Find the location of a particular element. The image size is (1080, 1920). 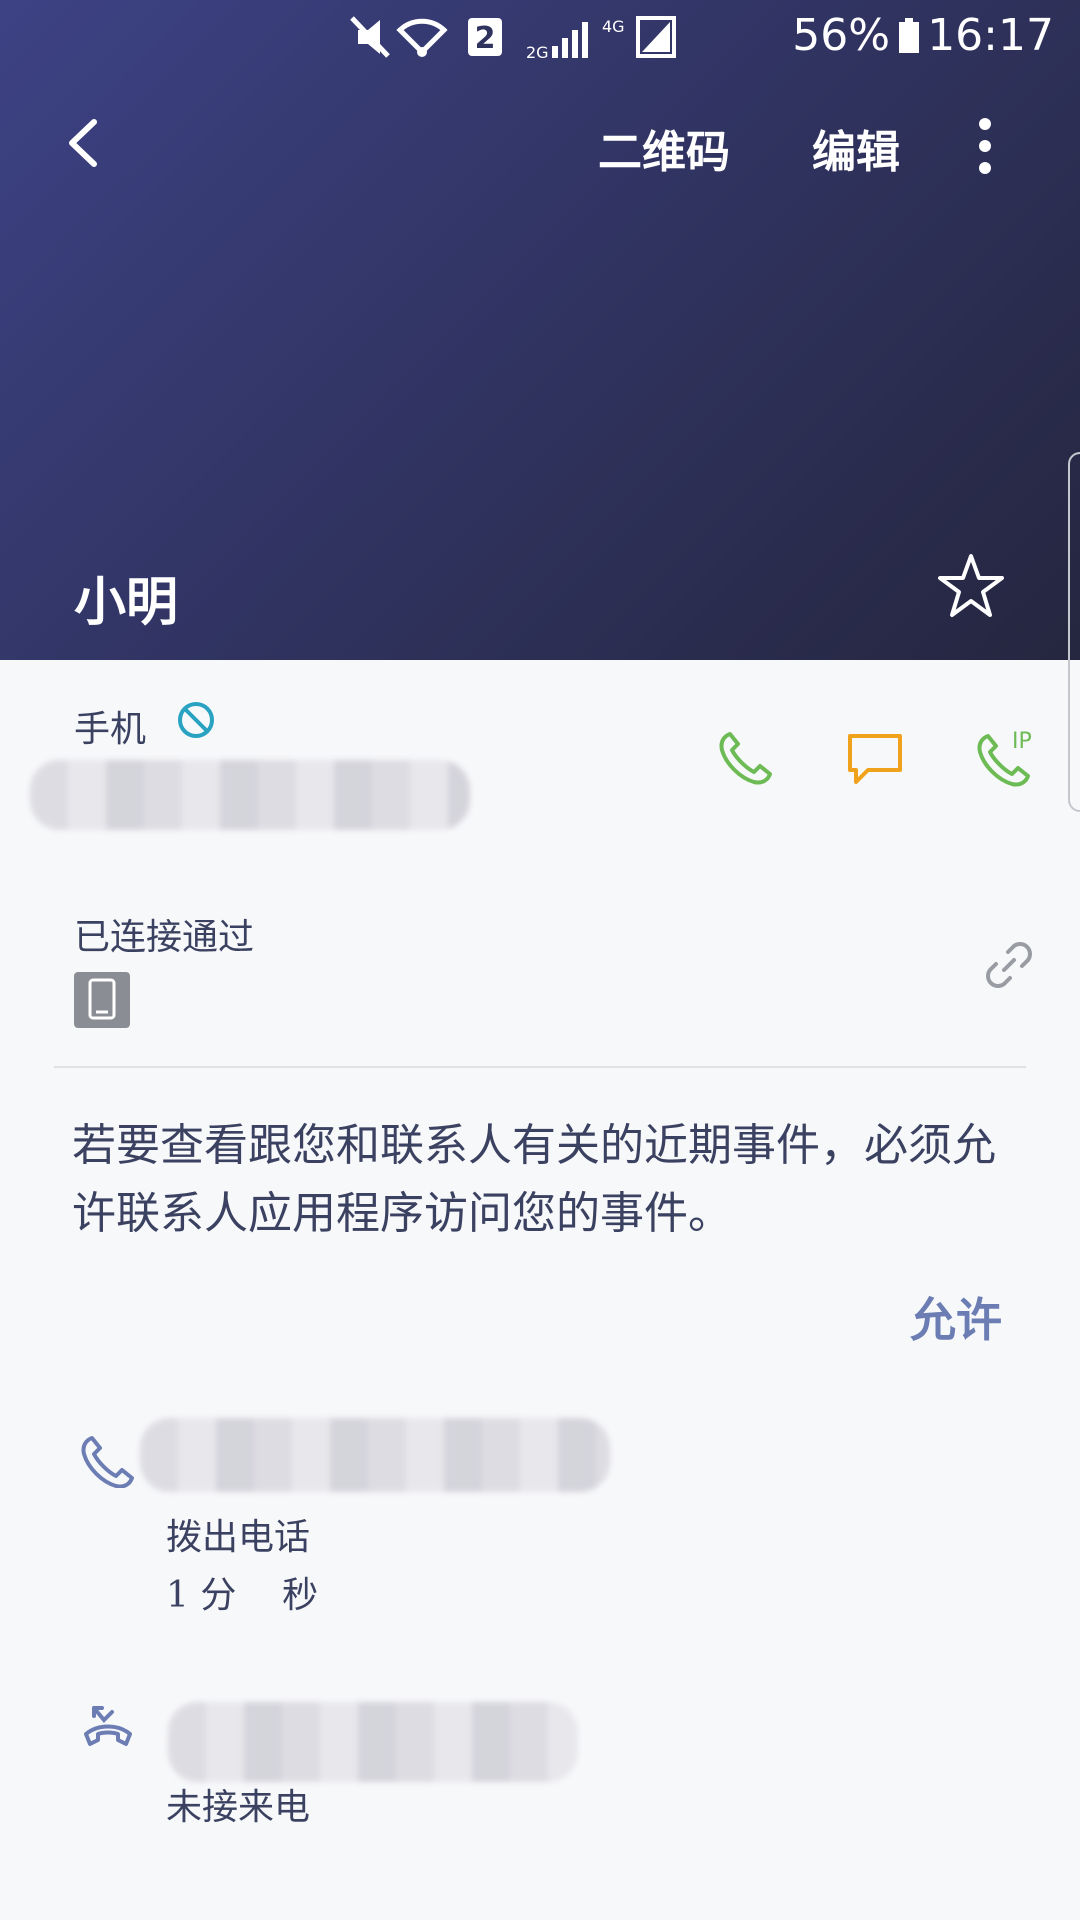

call-log-number-redacted is located at coordinates (375, 1455).